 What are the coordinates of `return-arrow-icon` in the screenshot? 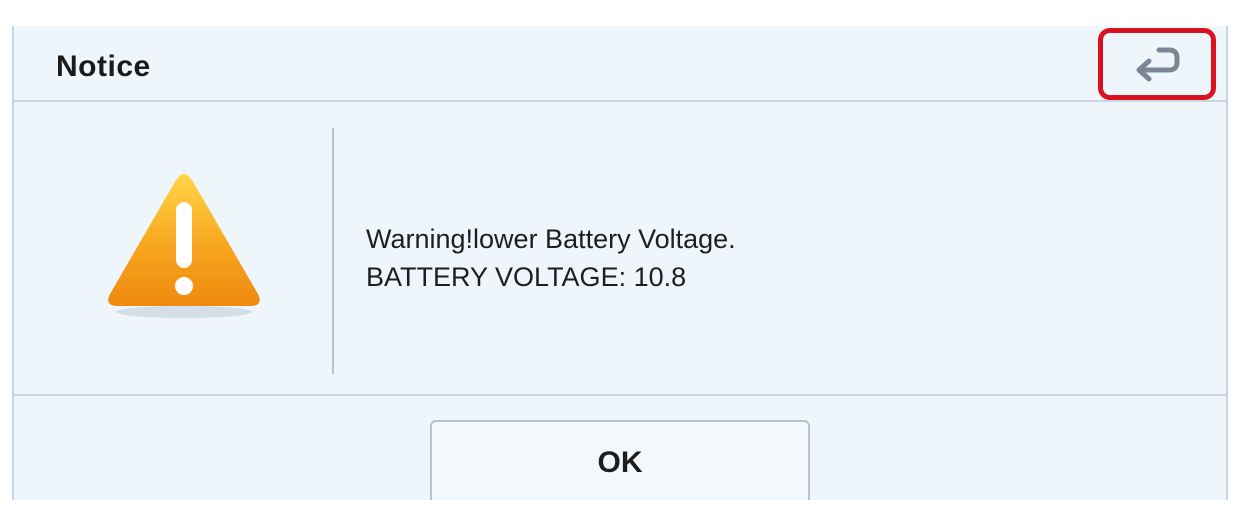 It's located at (1158, 64).